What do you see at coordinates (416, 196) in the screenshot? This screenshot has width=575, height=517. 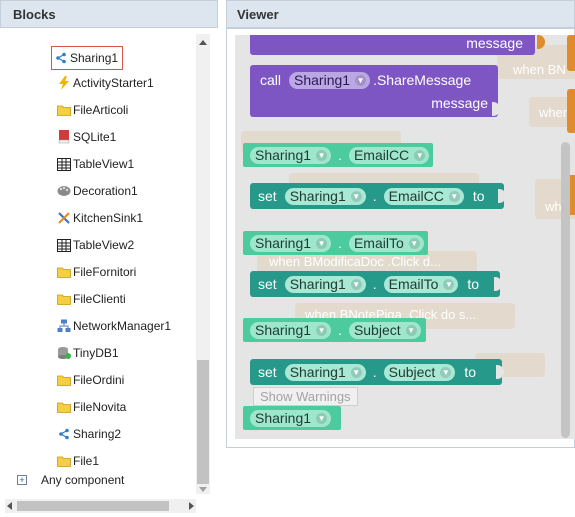 I see `dropdown-value: EmailCC` at bounding box center [416, 196].